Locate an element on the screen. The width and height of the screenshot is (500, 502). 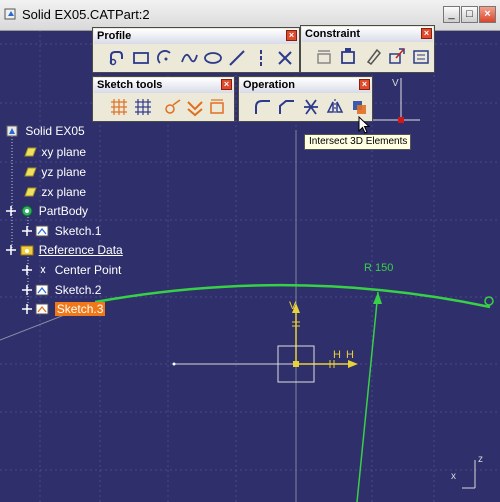
edit-multi-constraint-icon is located at coordinates (421, 56).